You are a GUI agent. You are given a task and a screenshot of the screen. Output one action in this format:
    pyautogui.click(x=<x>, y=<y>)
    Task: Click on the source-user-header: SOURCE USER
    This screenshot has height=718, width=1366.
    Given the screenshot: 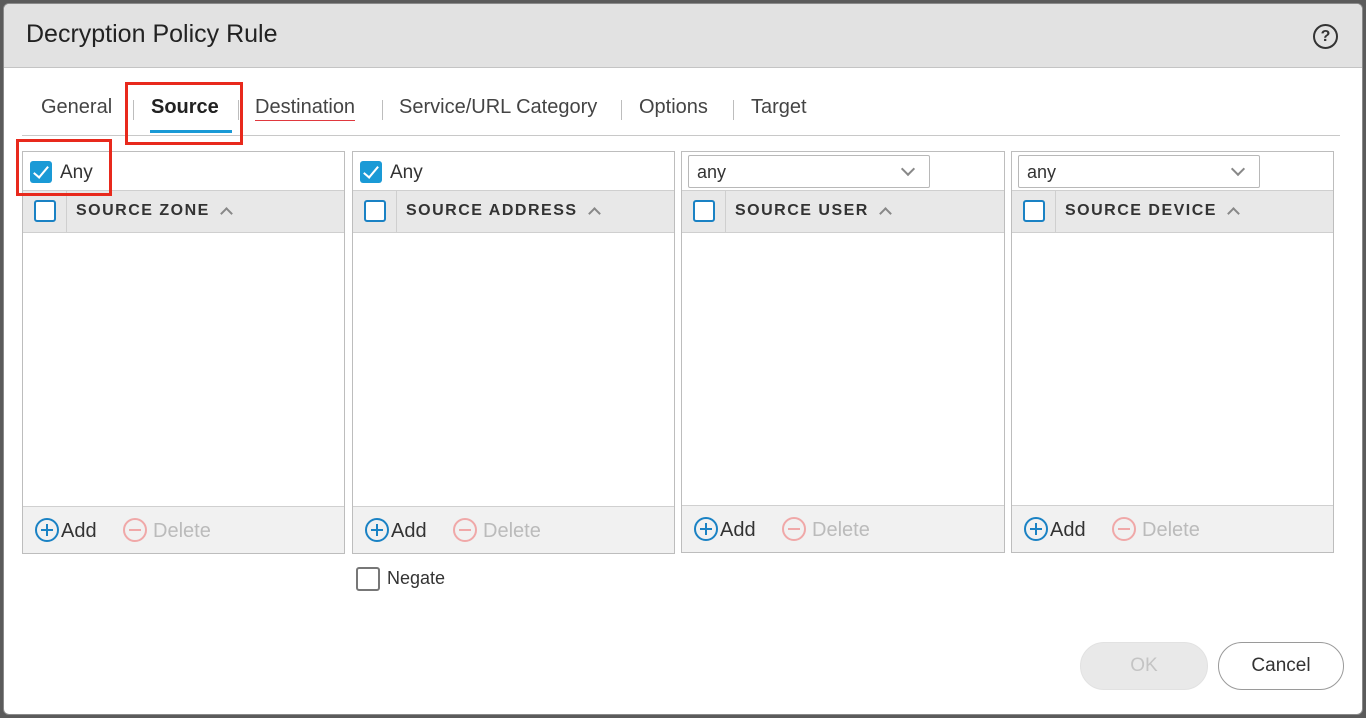 What is the action you would take?
    pyautogui.click(x=843, y=211)
    